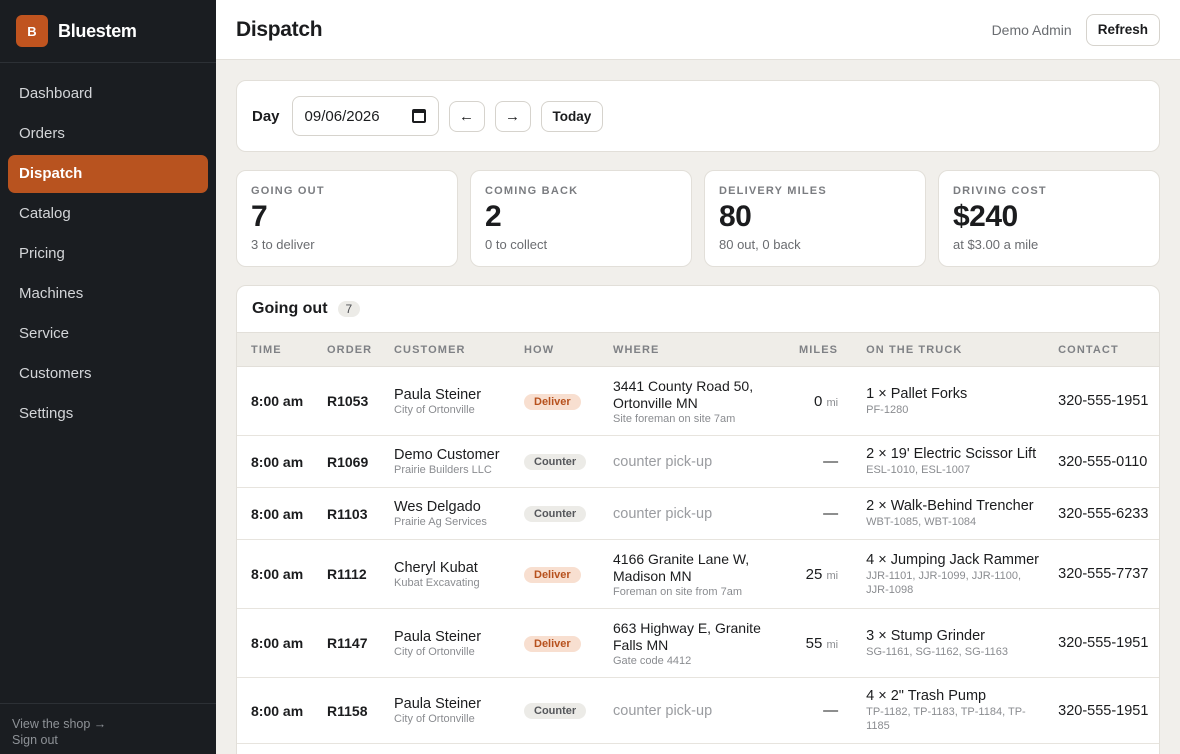 The width and height of the screenshot is (1180, 754). I want to click on going-out-count: 7, so click(349, 309).